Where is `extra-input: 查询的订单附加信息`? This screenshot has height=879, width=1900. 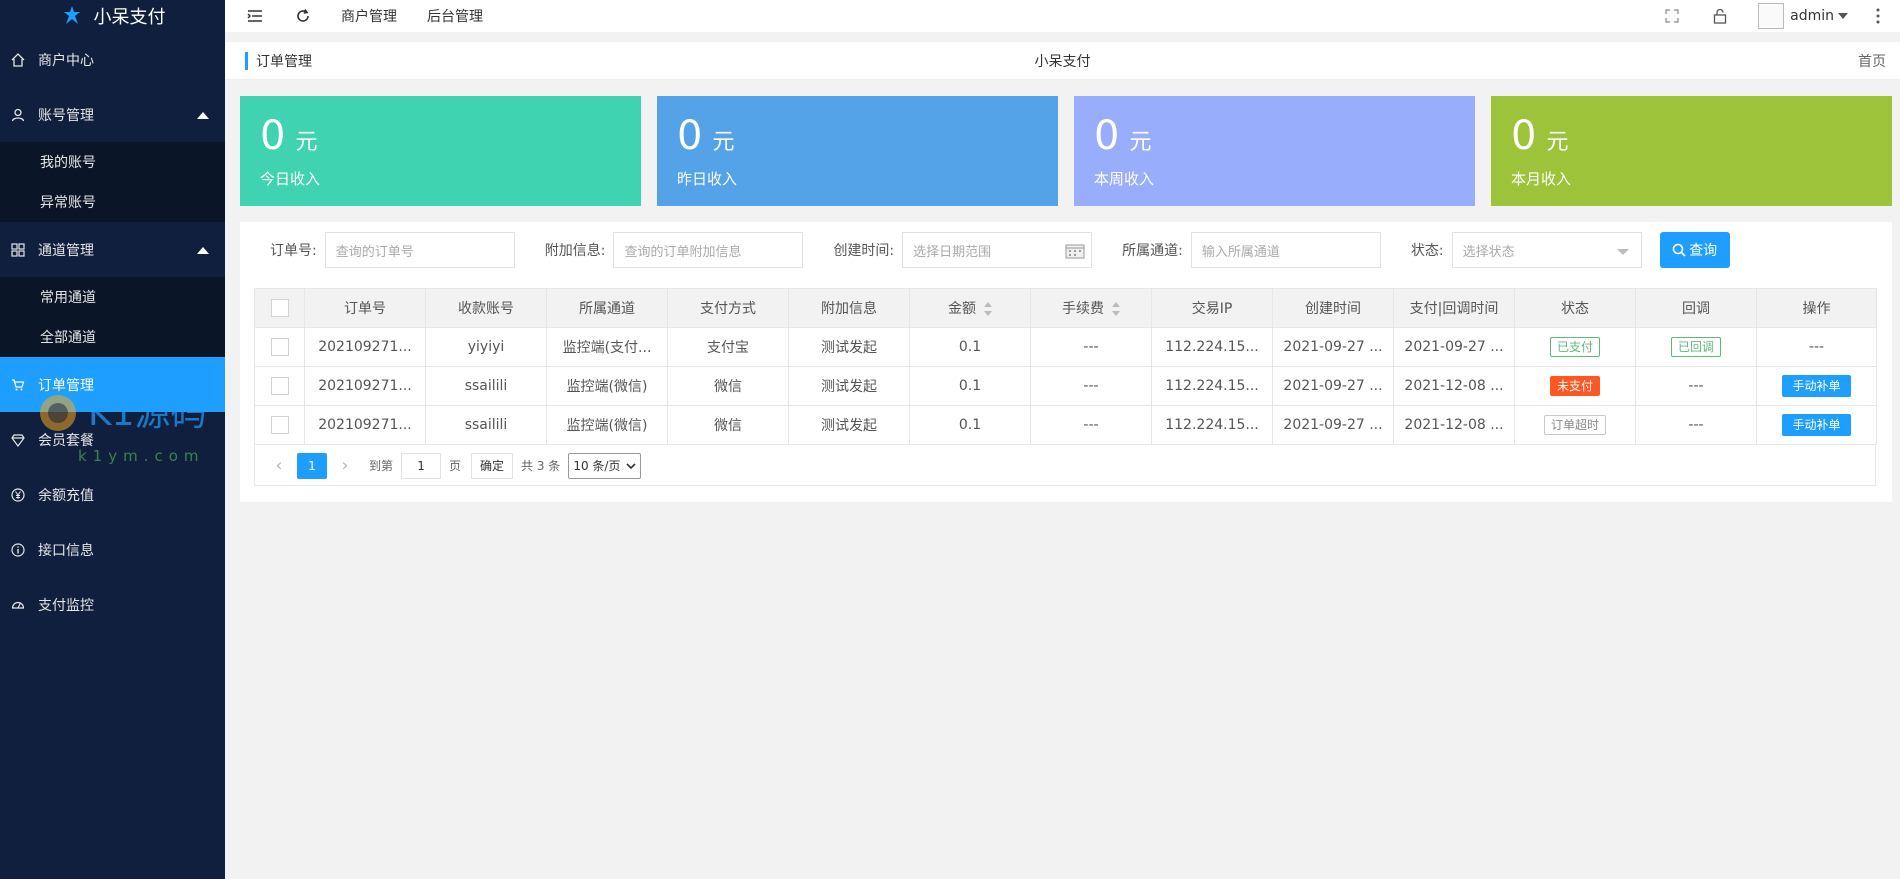 extra-input: 查询的订单附加信息 is located at coordinates (708, 250).